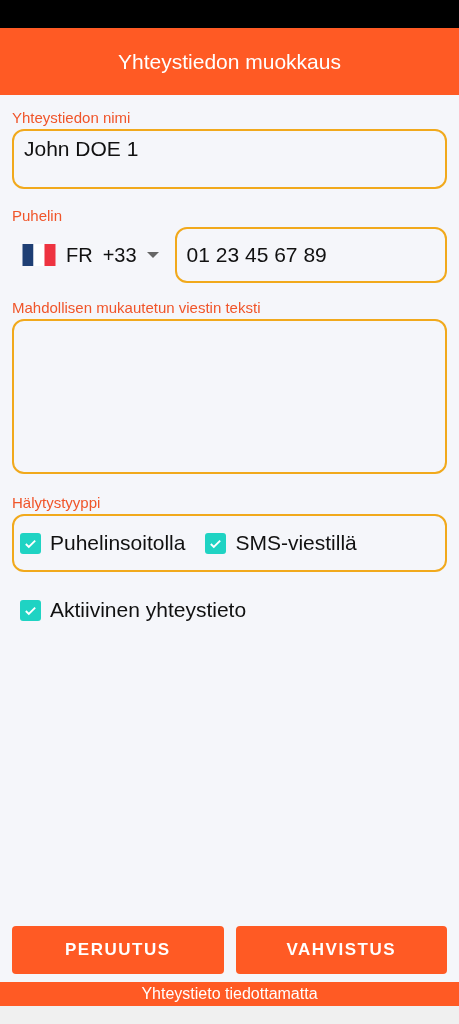  Describe the element at coordinates (88, 255) in the screenshot. I see `country-picker: FR +33` at that location.